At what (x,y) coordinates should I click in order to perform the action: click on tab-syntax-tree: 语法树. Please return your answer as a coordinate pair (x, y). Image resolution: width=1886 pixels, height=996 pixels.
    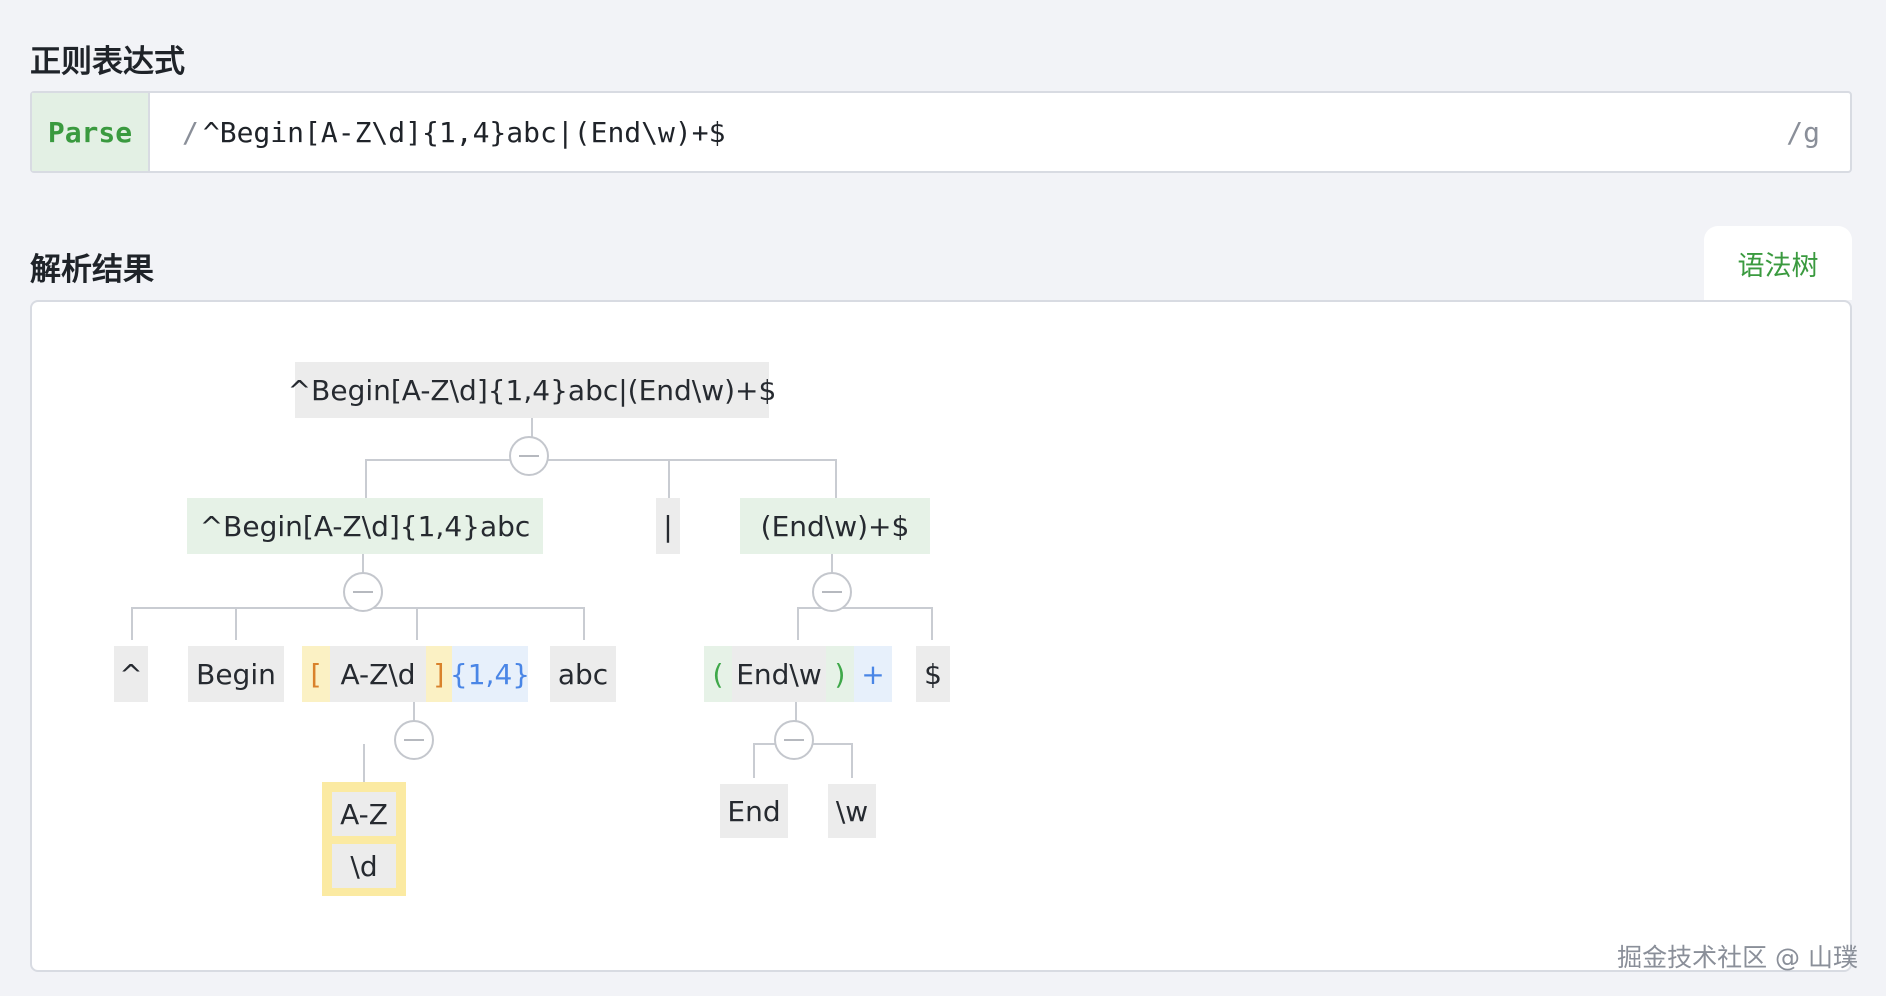
    Looking at the image, I should click on (1778, 263).